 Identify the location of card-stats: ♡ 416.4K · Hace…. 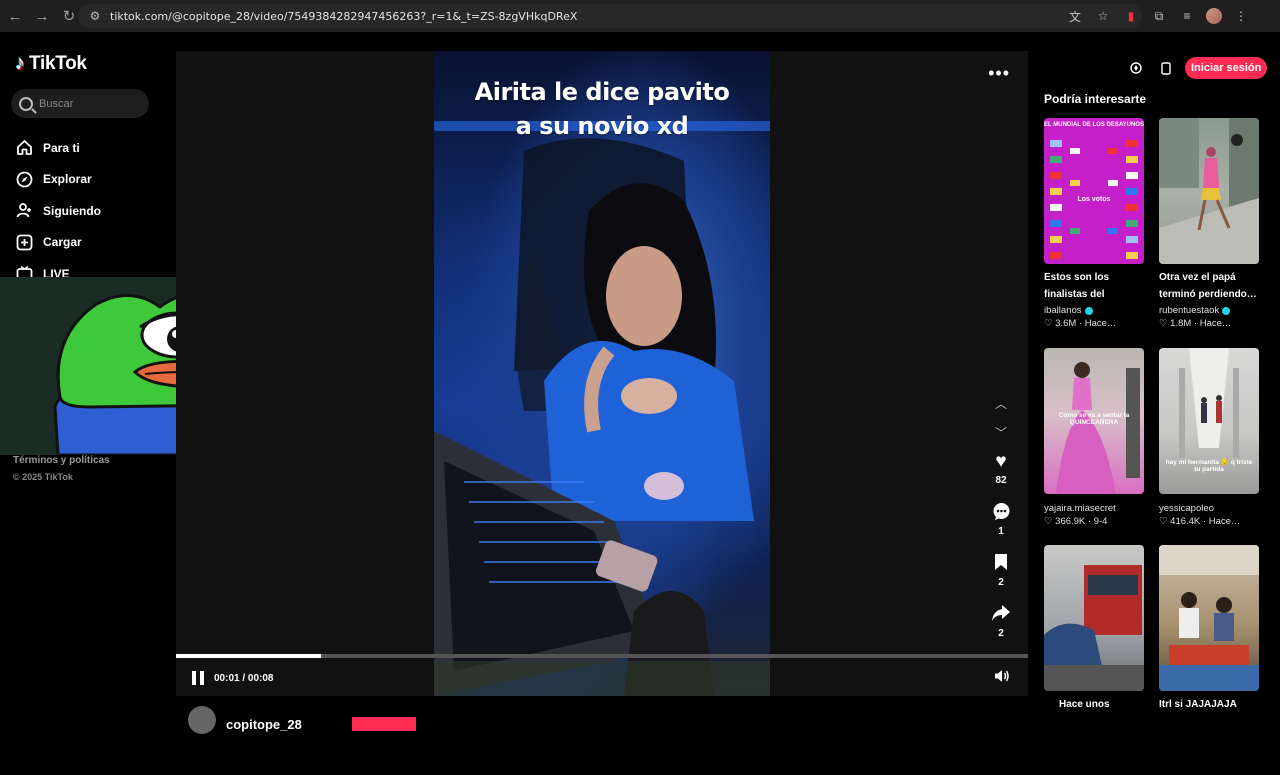
(1200, 521).